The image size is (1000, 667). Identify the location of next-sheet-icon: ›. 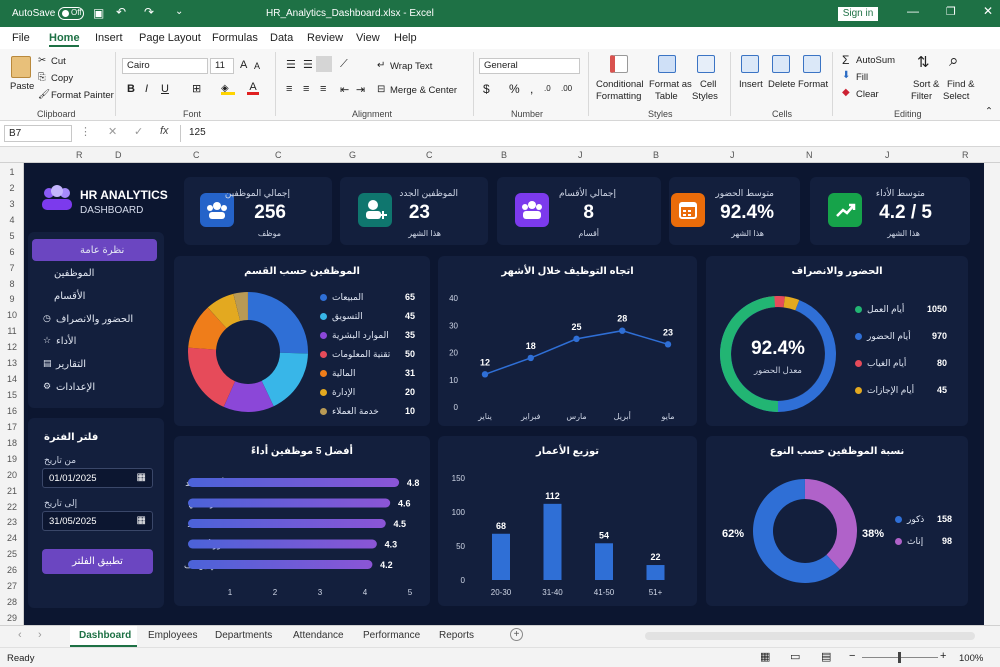
(40, 635).